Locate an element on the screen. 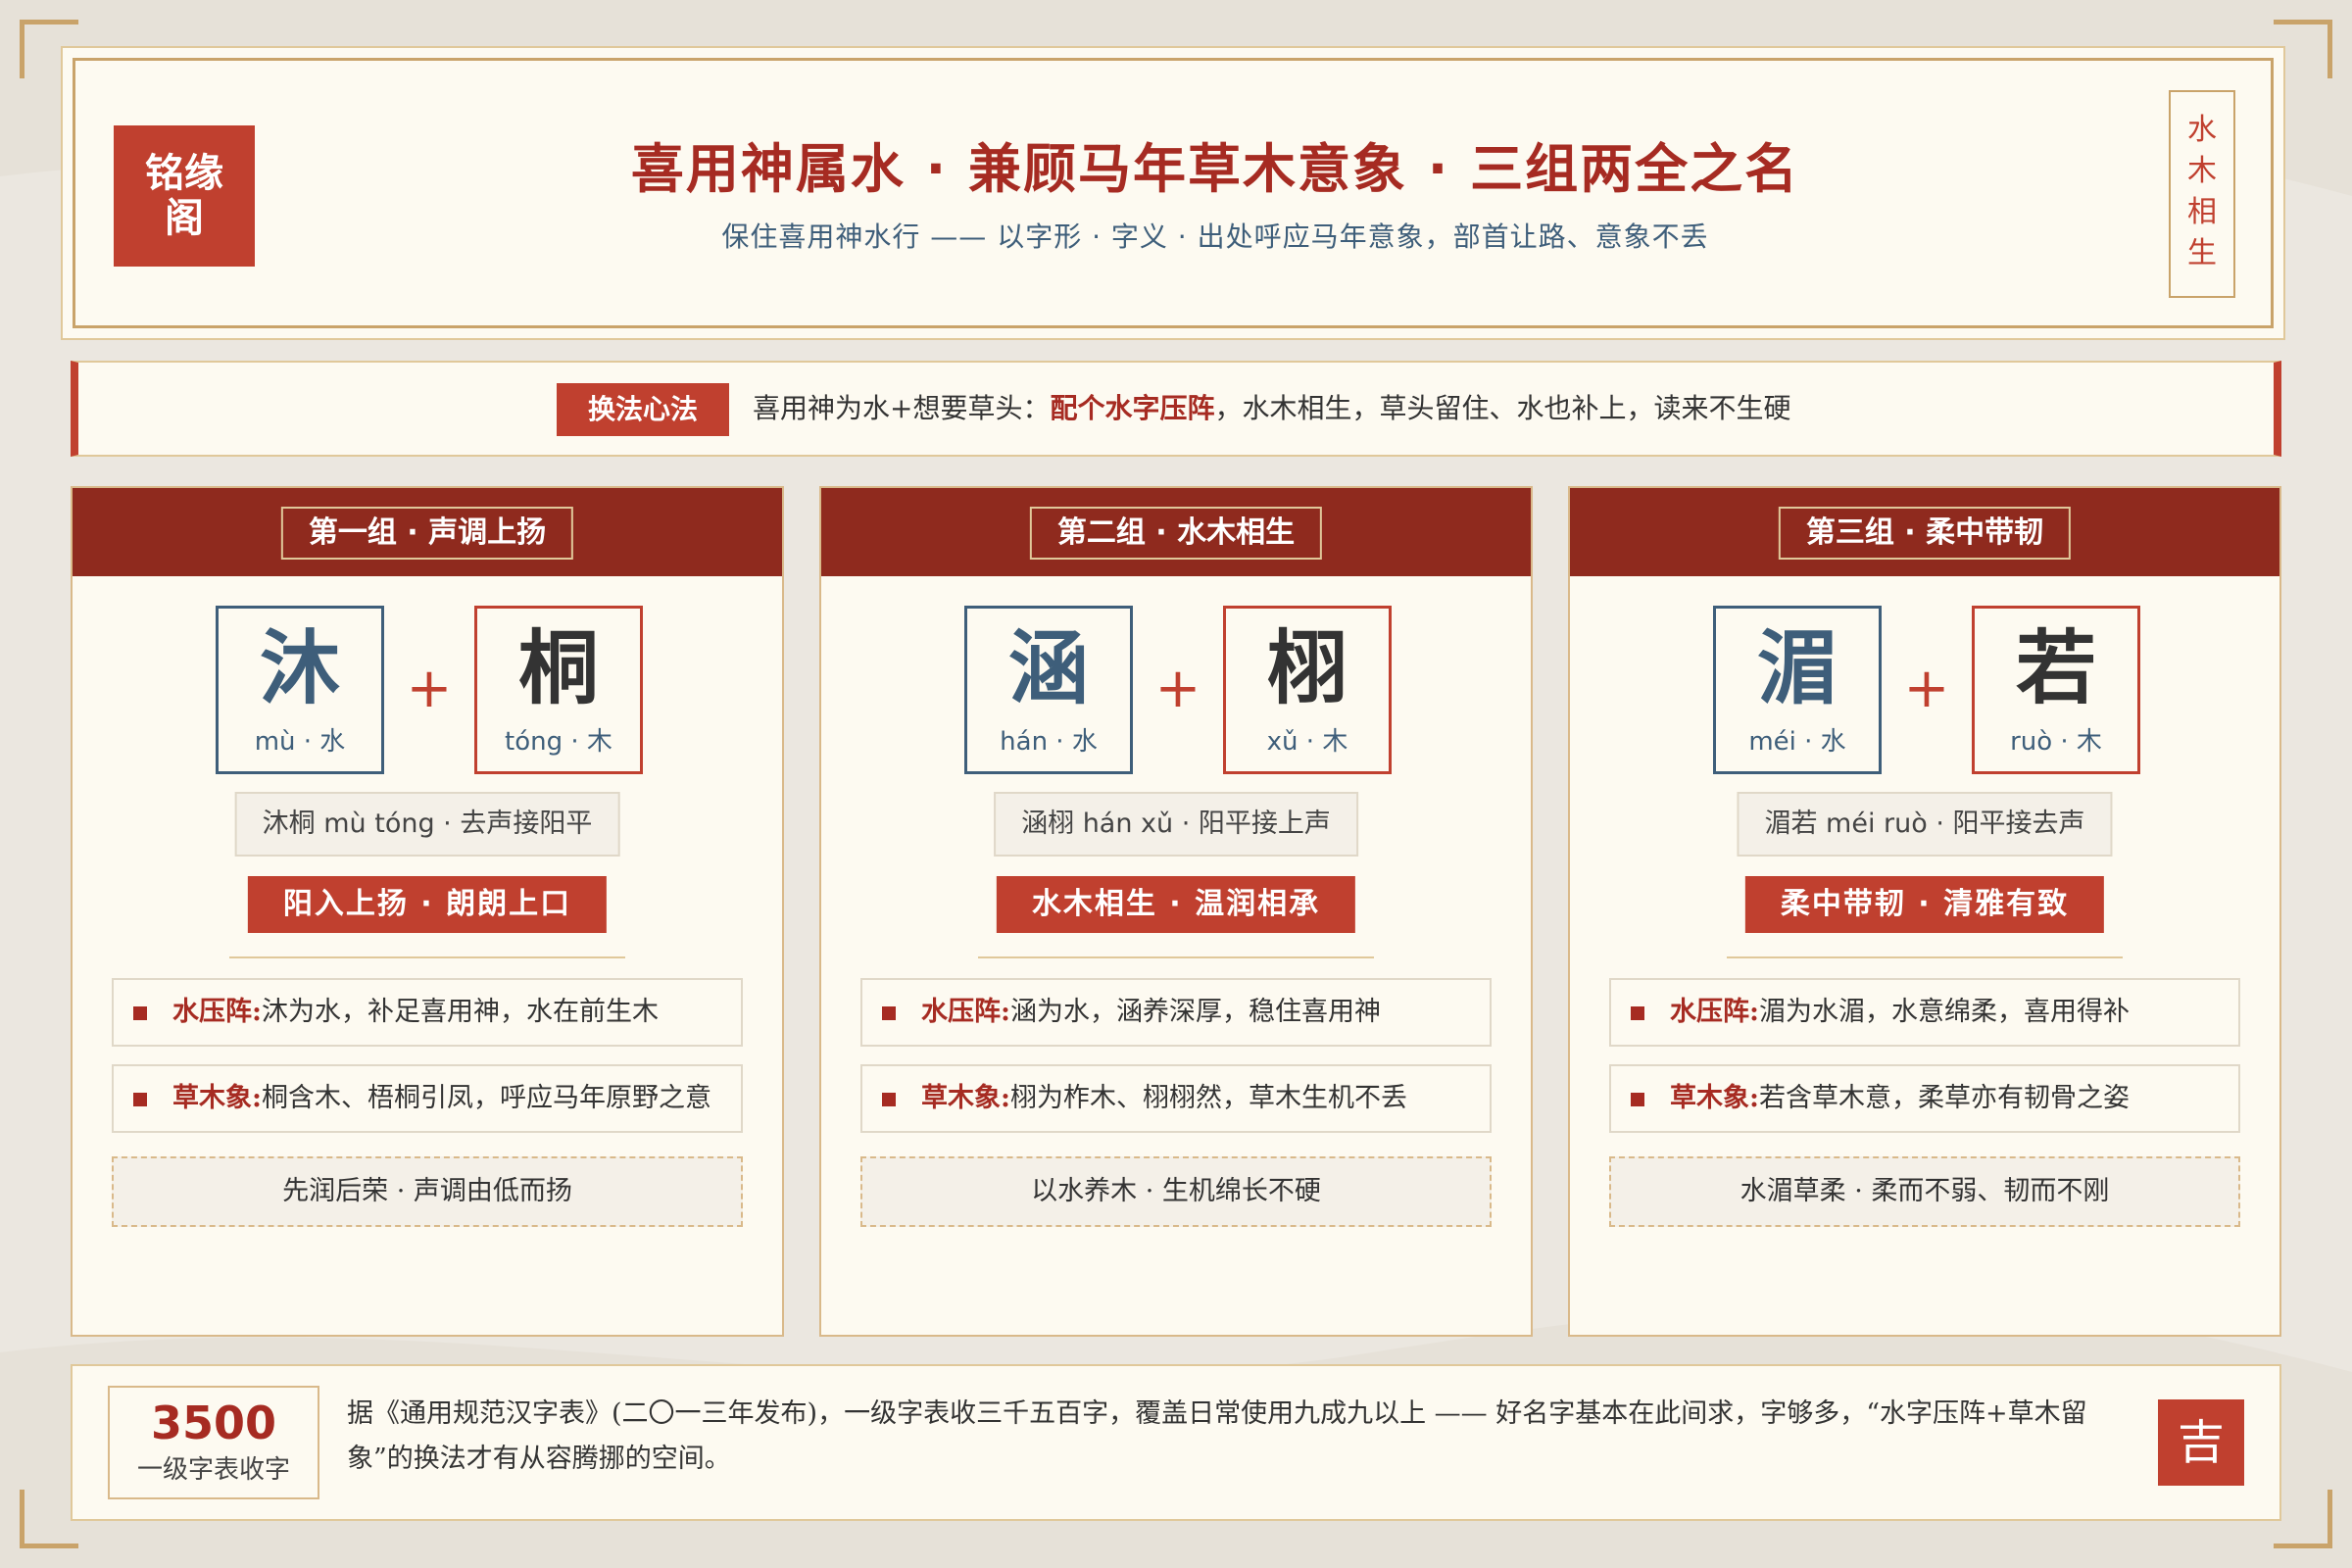  lucky-seal: 吉 is located at coordinates (2201, 1442).